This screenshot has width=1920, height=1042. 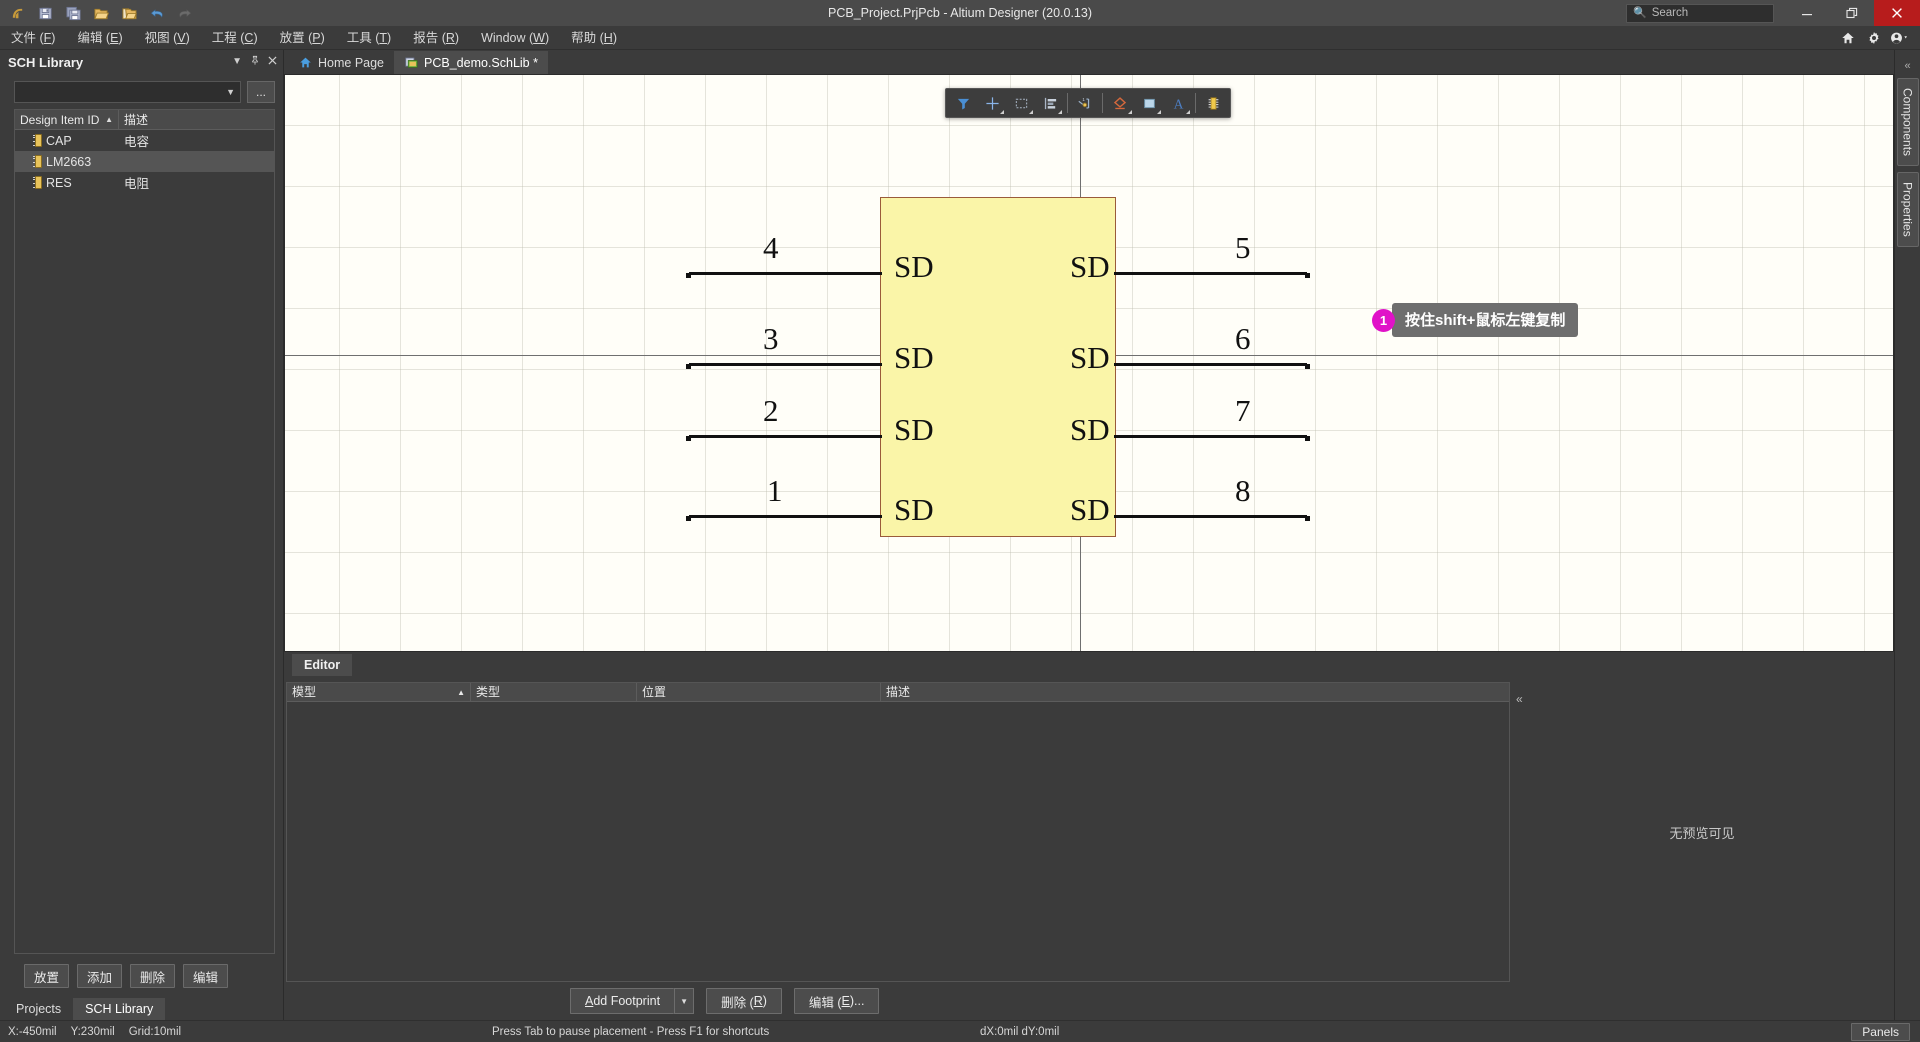 I want to click on menu-window: Window (W), so click(x=515, y=38).